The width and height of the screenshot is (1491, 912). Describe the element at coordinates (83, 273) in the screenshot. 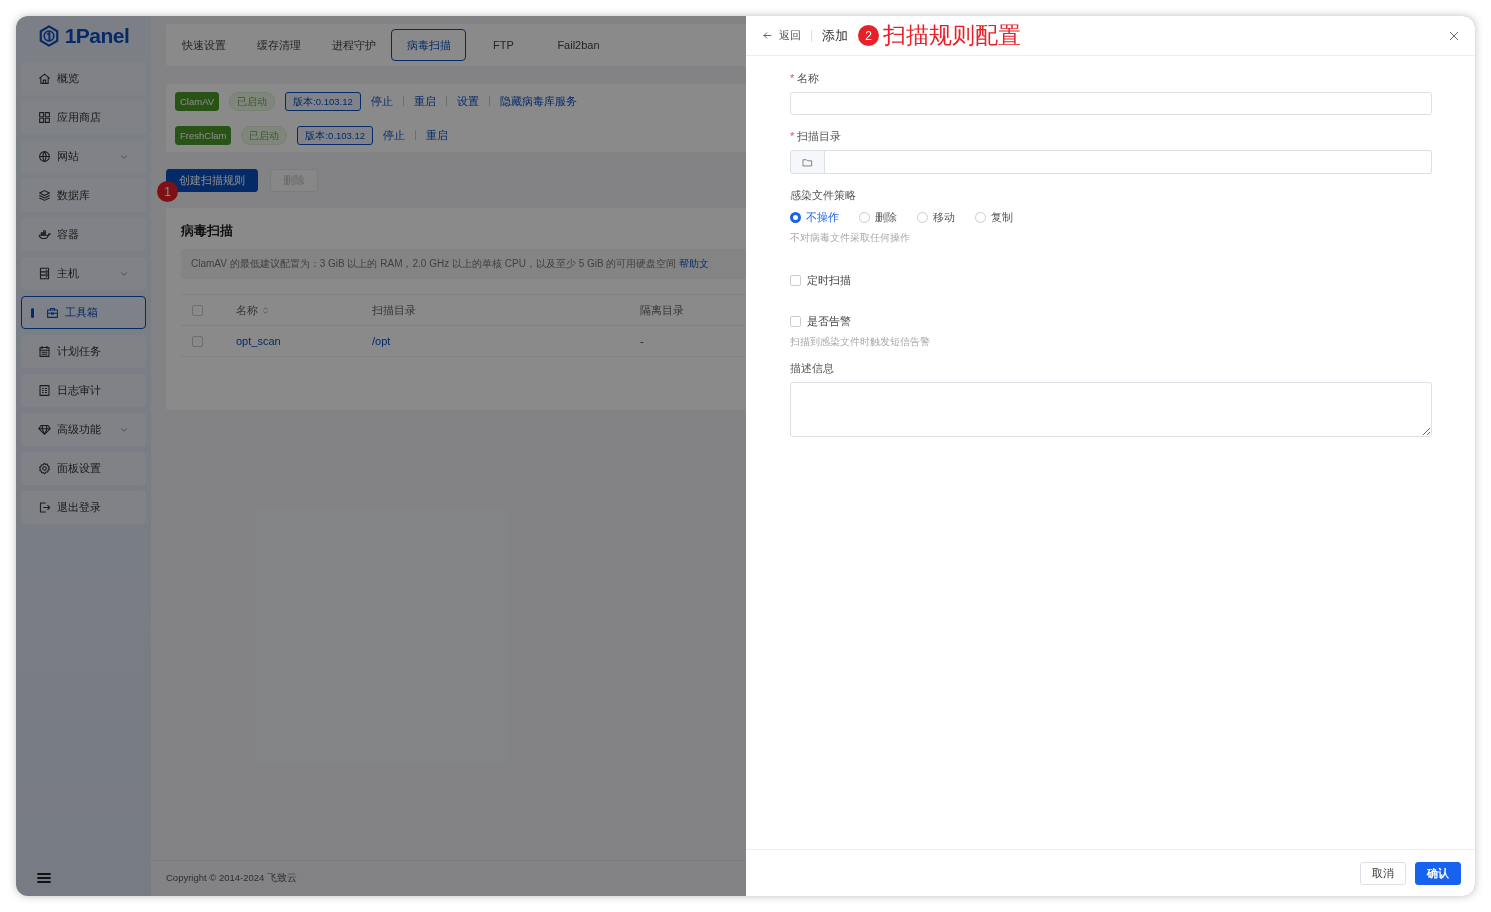

I see `sidebar-item: 主机` at that location.